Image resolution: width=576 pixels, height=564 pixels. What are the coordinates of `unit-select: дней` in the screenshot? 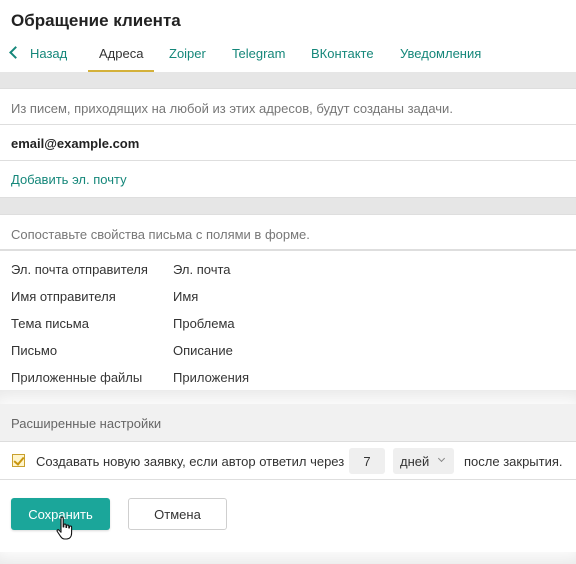 It's located at (423, 461).